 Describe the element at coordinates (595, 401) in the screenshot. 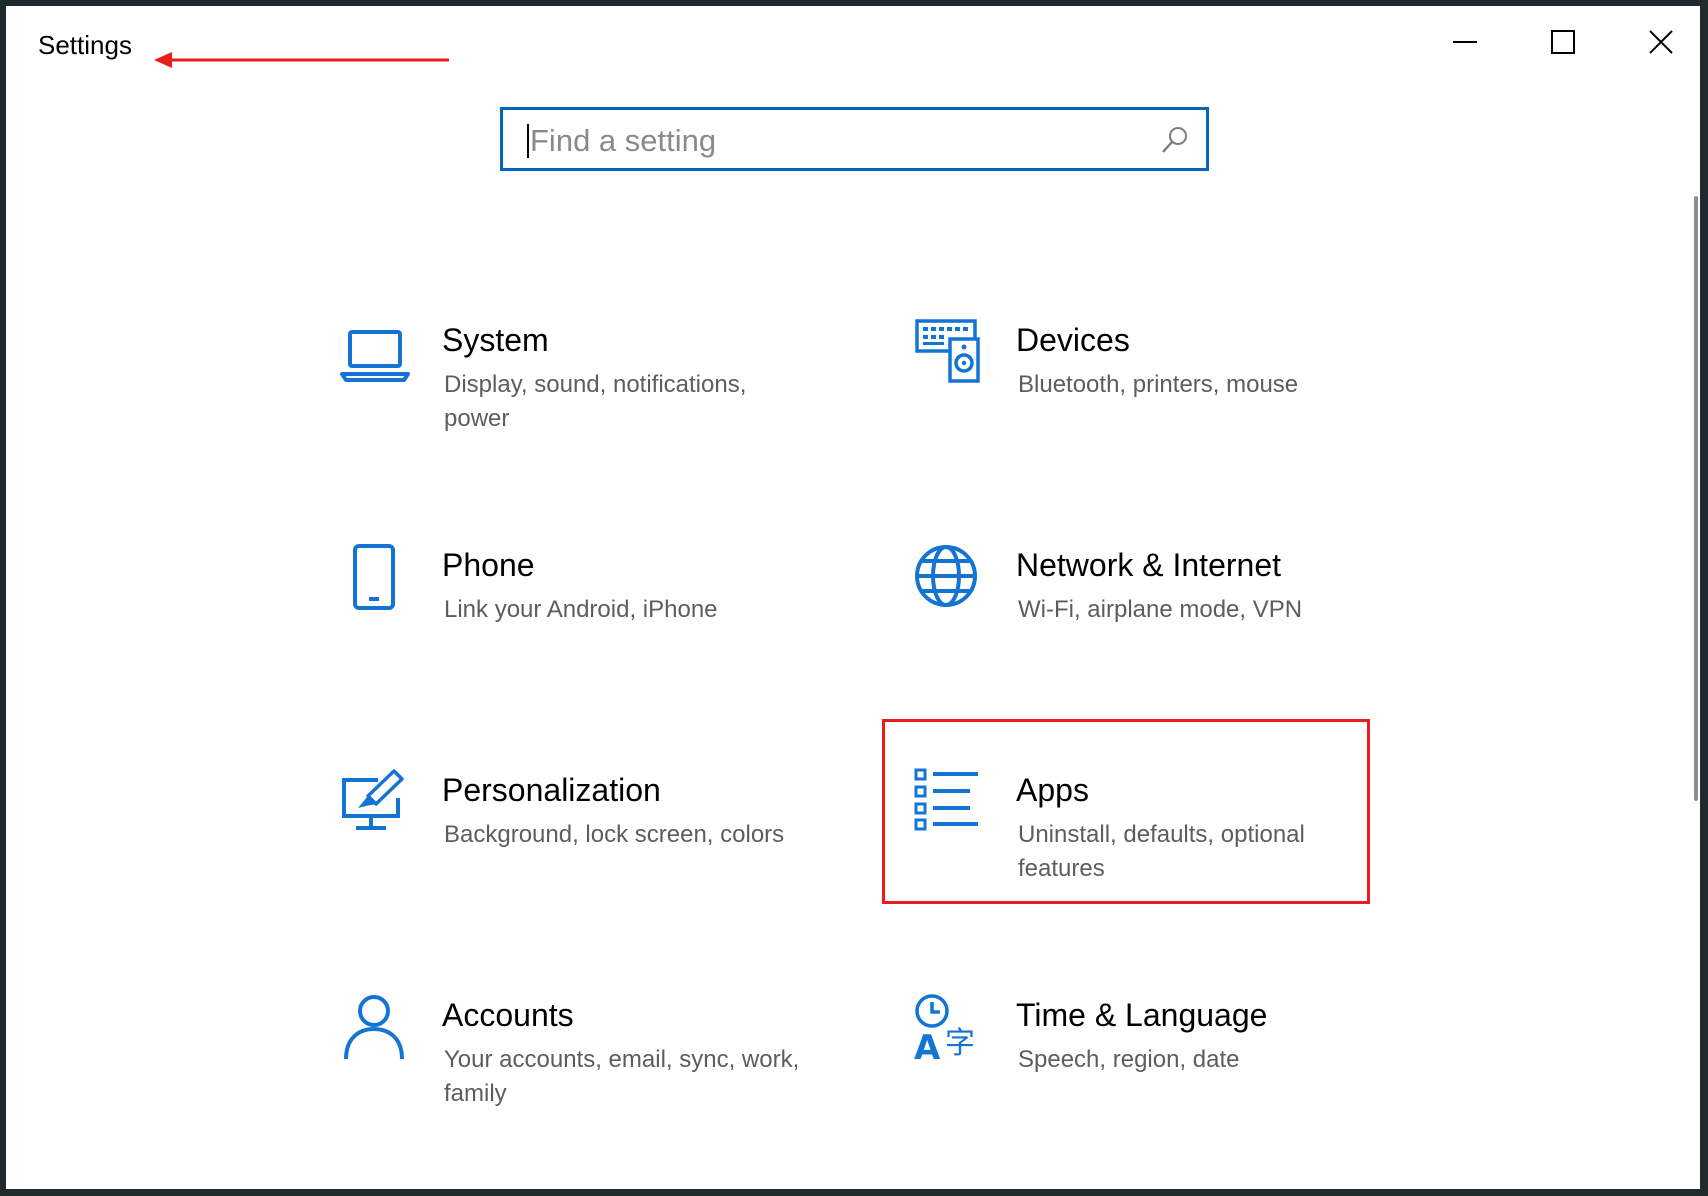

I see `category-description: Display, sound, notifications, power` at that location.